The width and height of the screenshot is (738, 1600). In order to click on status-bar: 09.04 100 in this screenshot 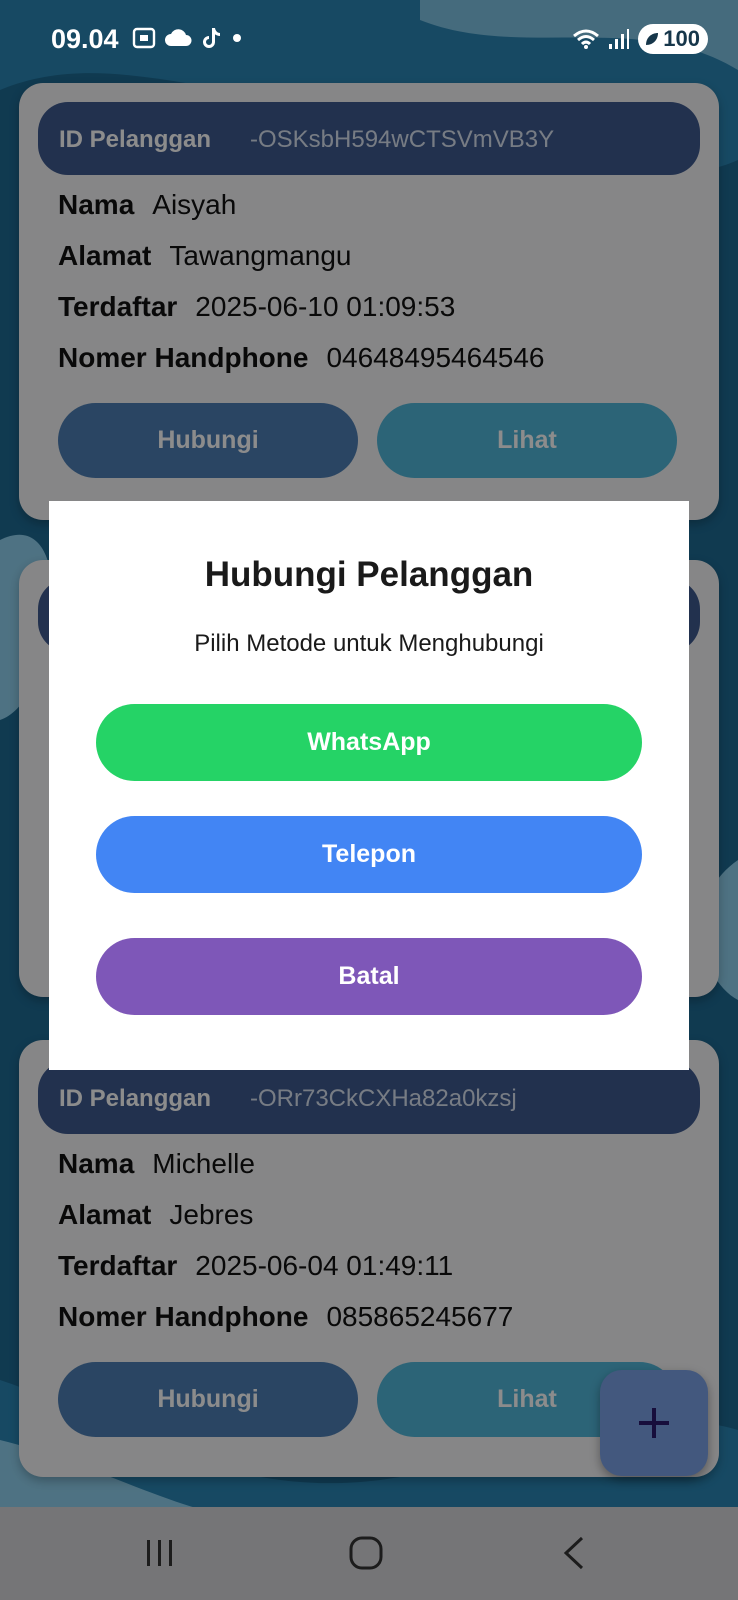, I will do `click(369, 40)`.